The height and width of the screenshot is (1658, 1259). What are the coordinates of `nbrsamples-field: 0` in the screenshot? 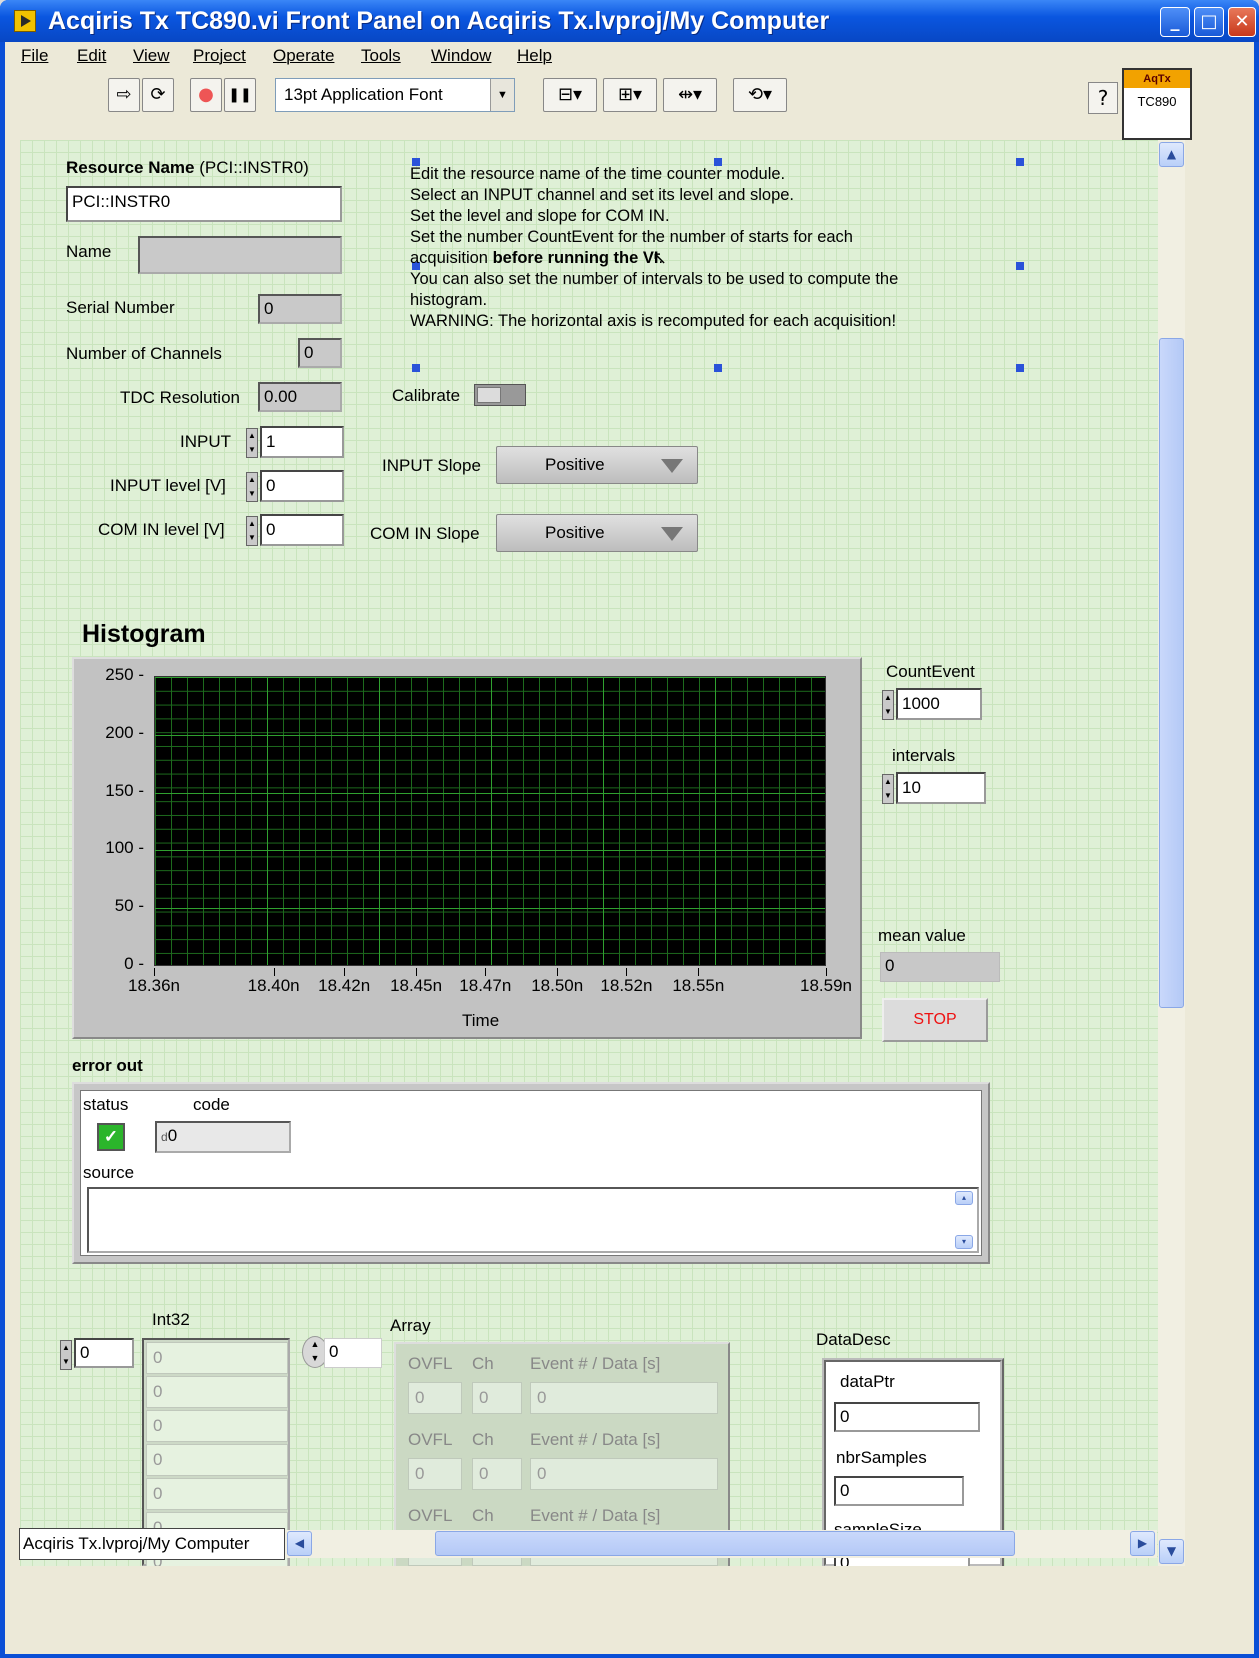 It's located at (899, 1491).